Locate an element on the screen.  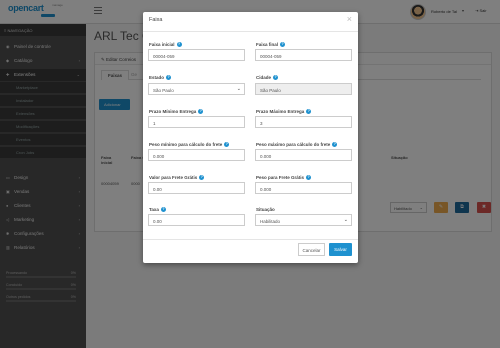
label-text: Estado is located at coordinates (157, 77).